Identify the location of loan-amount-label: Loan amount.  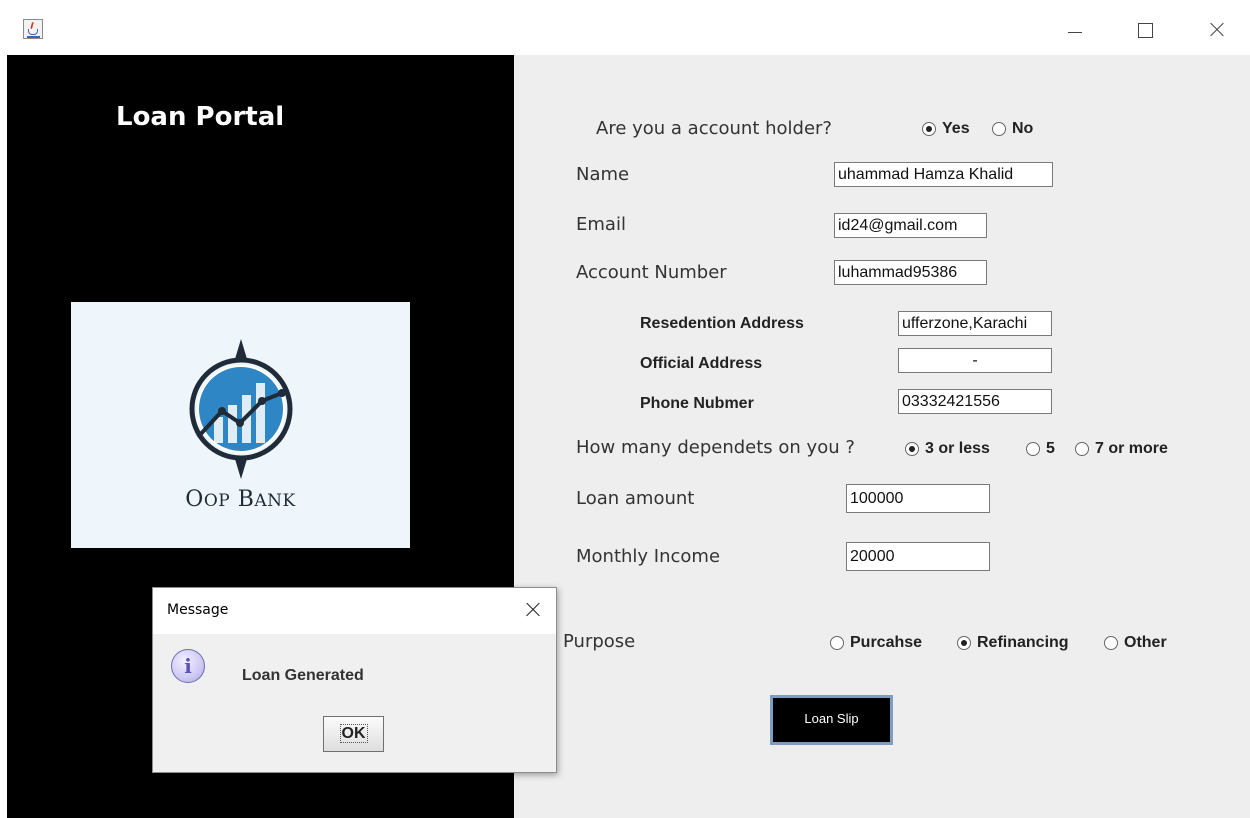
(635, 498).